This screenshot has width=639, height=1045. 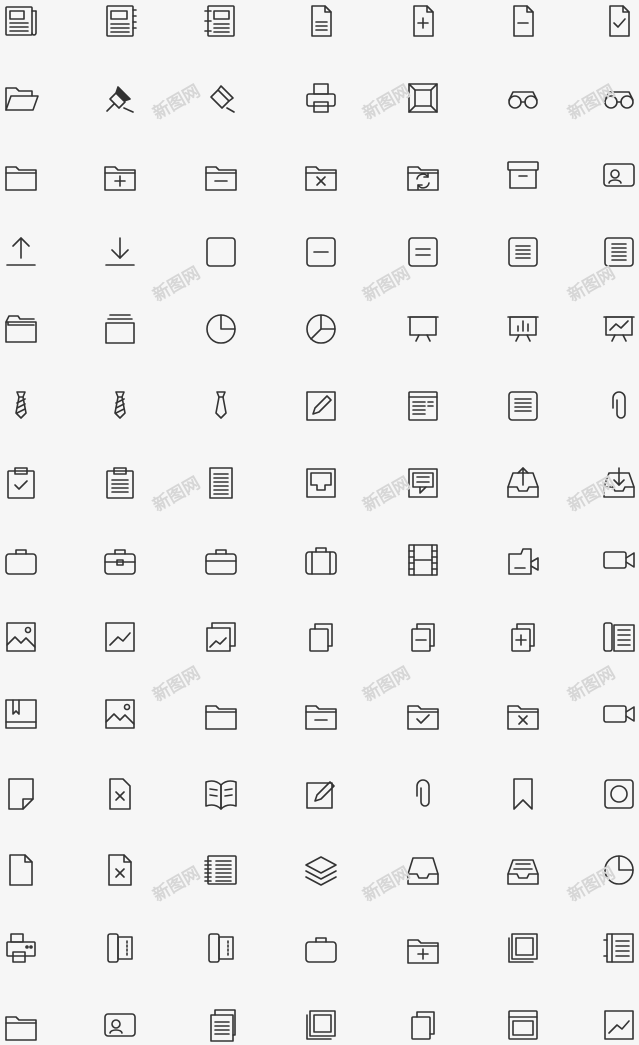 I want to click on note-icon, so click(x=21, y=794).